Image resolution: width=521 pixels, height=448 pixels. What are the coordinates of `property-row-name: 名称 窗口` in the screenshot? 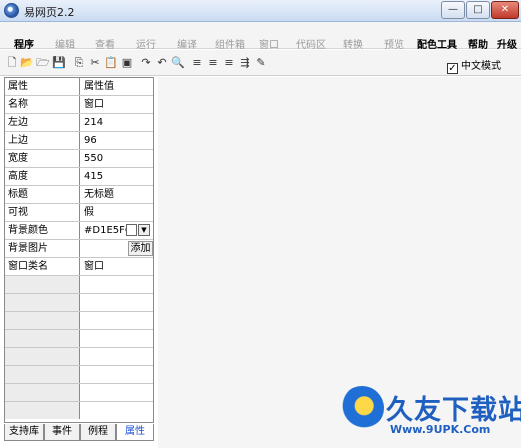 It's located at (79, 105).